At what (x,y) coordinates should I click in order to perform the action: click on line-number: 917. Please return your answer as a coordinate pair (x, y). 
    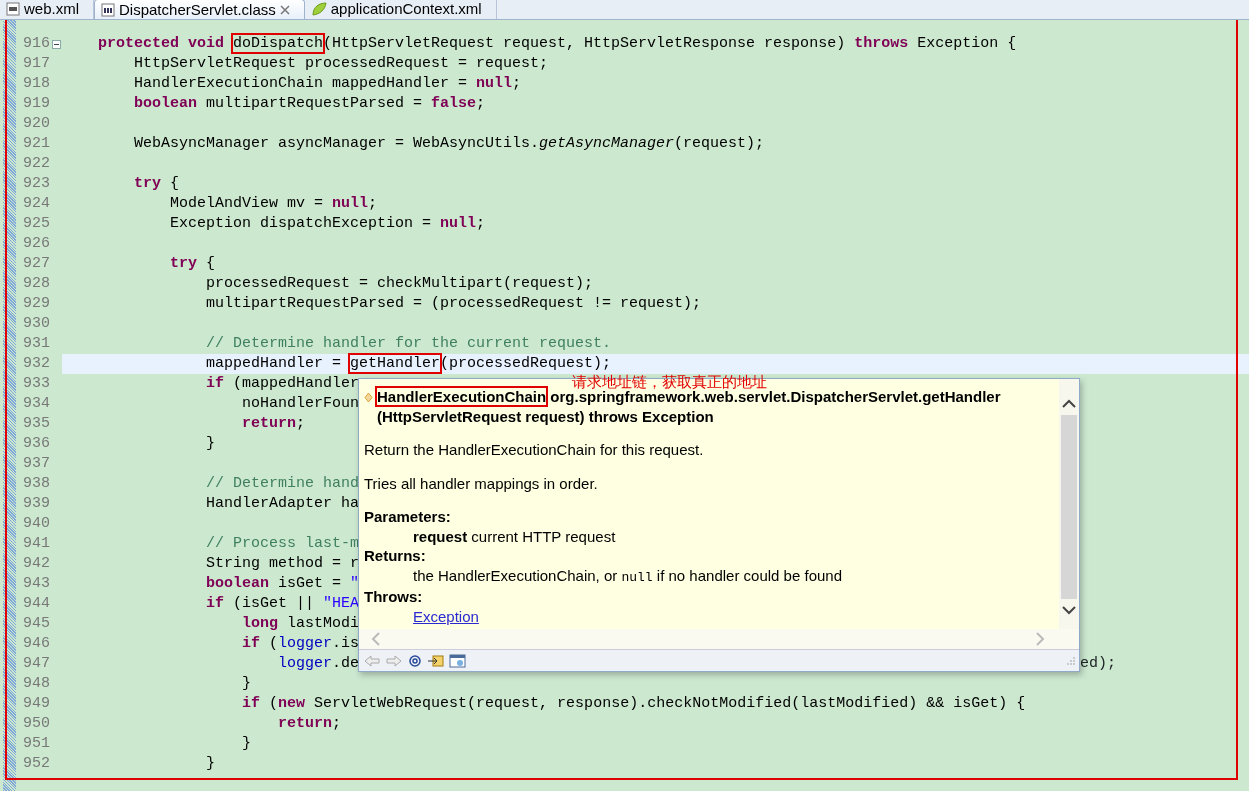
    Looking at the image, I should click on (36, 64).